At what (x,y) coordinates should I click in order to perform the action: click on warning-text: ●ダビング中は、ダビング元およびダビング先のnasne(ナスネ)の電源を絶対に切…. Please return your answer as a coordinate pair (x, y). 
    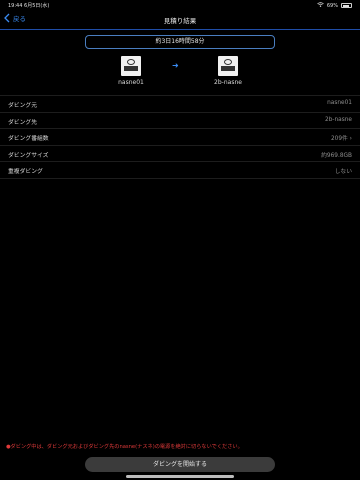
    Looking at the image, I should click on (124, 447).